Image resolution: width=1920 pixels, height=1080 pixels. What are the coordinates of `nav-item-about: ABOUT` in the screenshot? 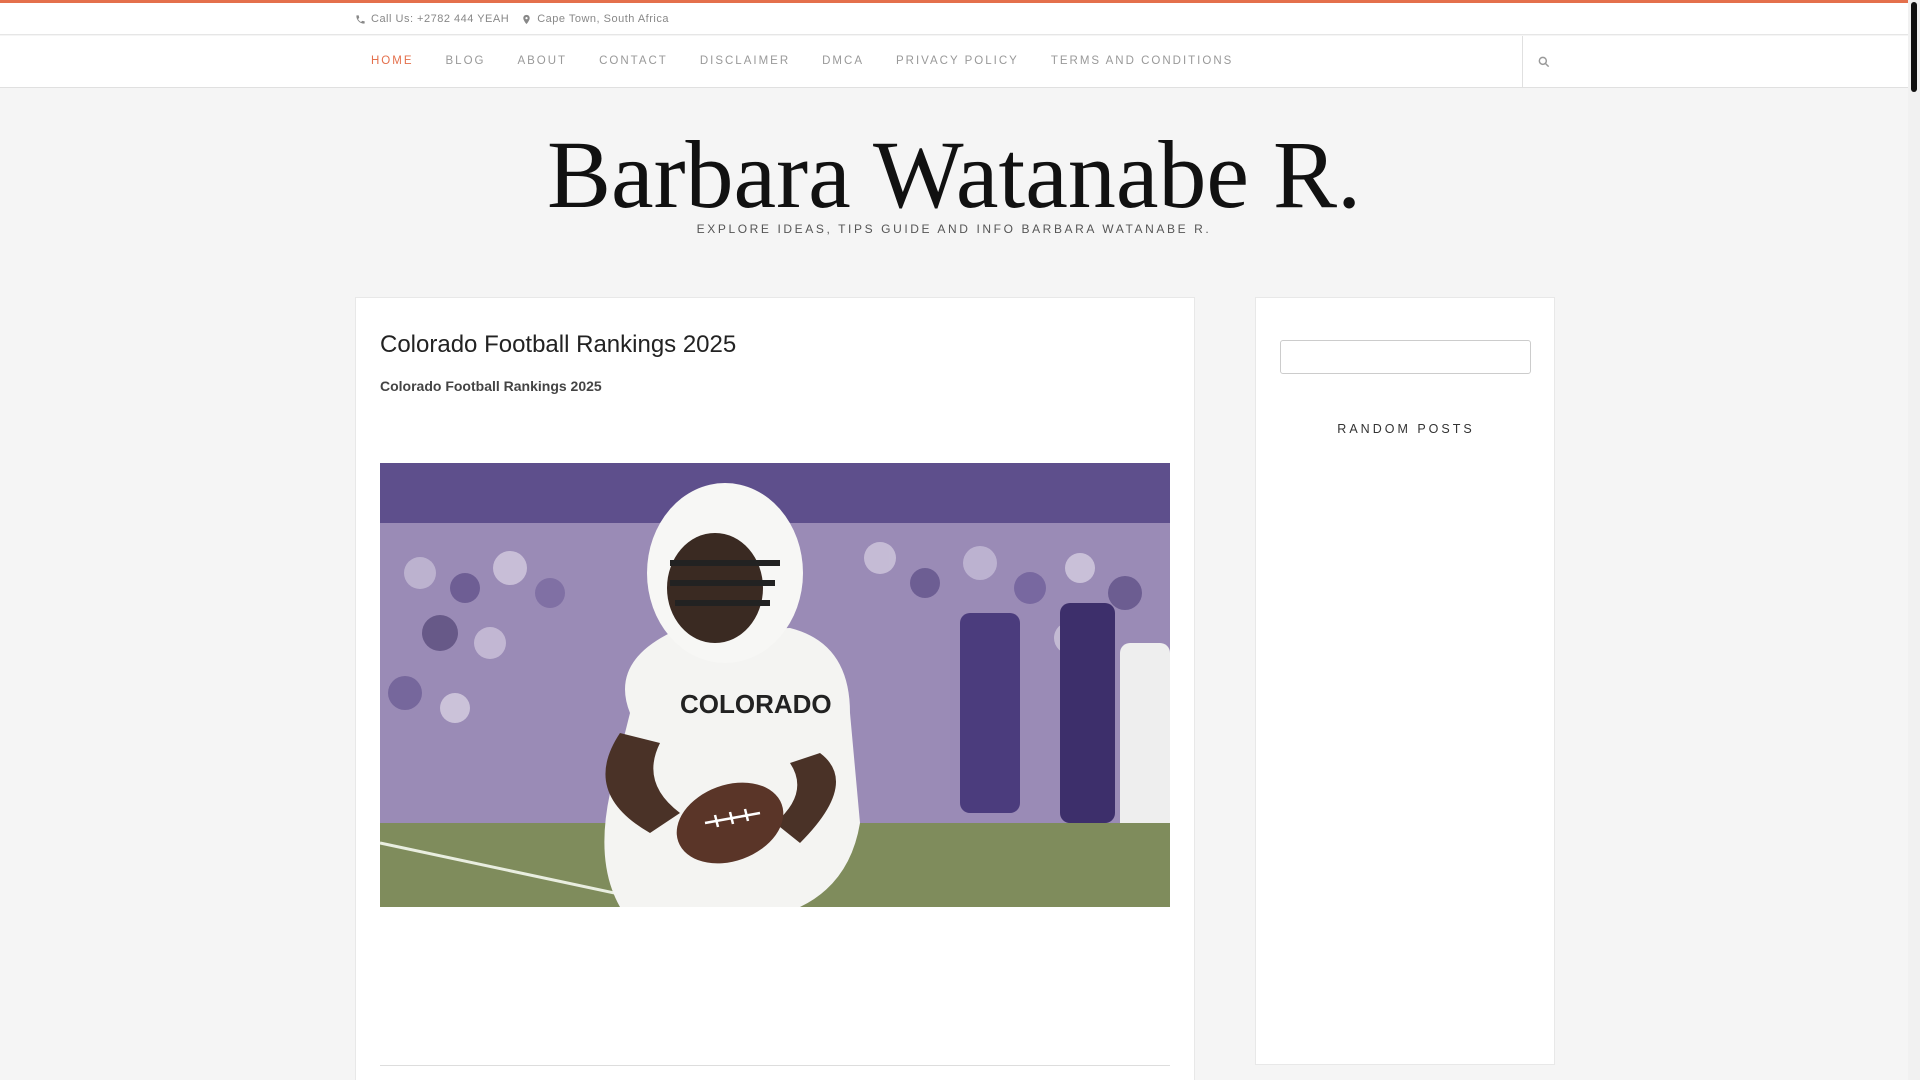 It's located at (542, 61).